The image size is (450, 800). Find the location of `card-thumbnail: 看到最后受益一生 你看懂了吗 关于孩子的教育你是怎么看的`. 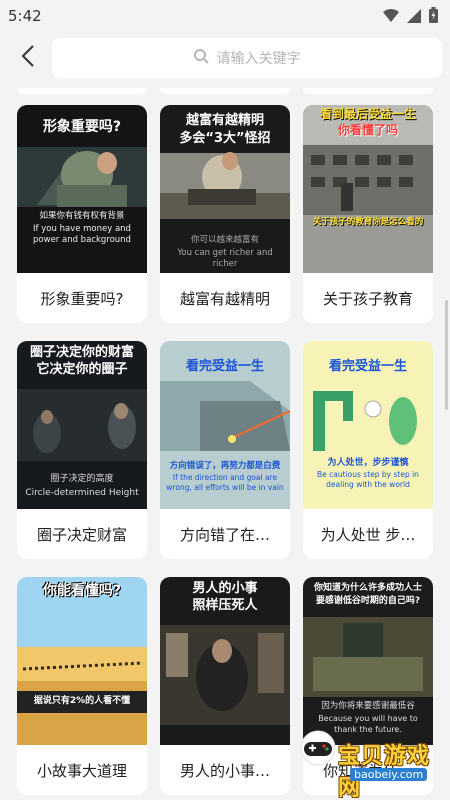

card-thumbnail: 看到最后受益一生 你看懂了吗 关于孩子的教育你是怎么看的 is located at coordinates (368, 189).